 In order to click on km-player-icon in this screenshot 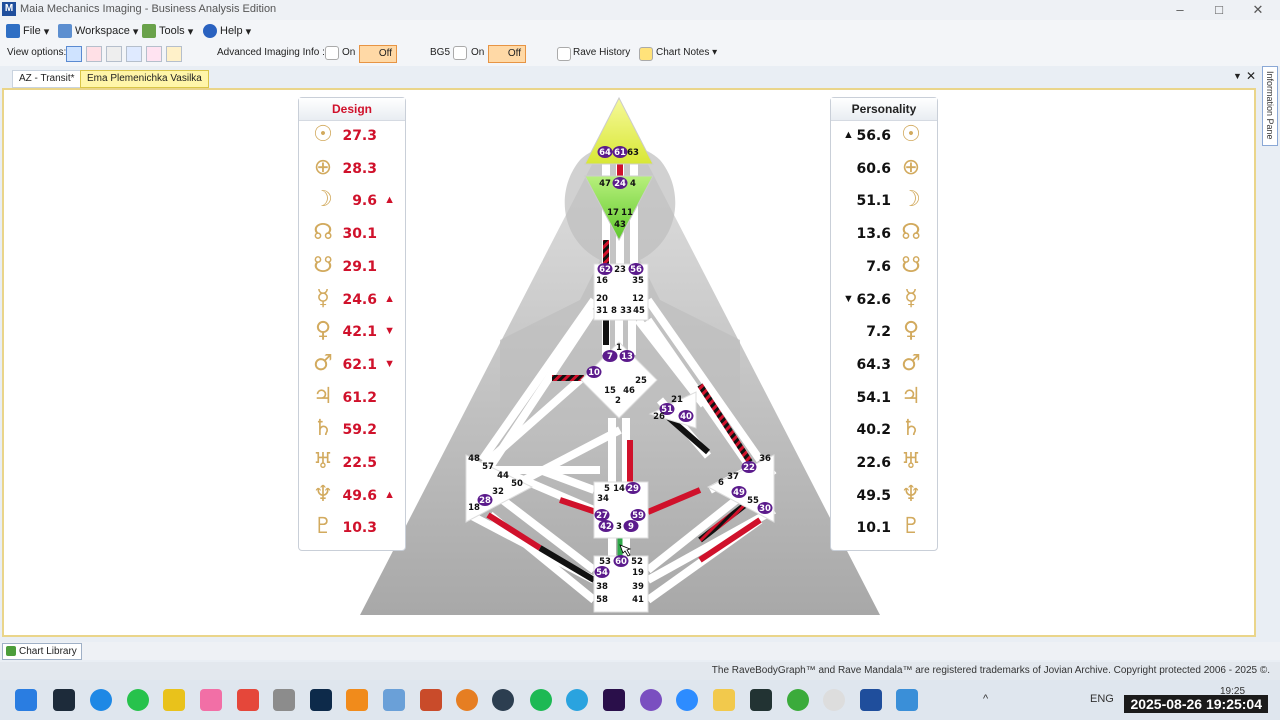, I will do `click(174, 700)`.